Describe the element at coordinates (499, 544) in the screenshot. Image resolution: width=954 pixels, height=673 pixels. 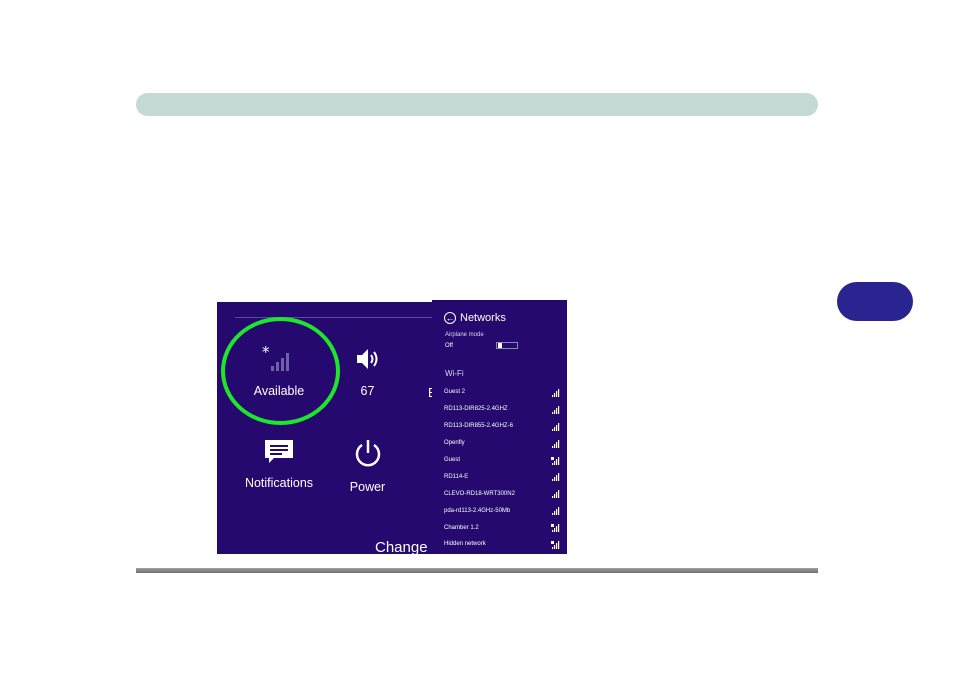
I see `network-item: Hidden network` at that location.